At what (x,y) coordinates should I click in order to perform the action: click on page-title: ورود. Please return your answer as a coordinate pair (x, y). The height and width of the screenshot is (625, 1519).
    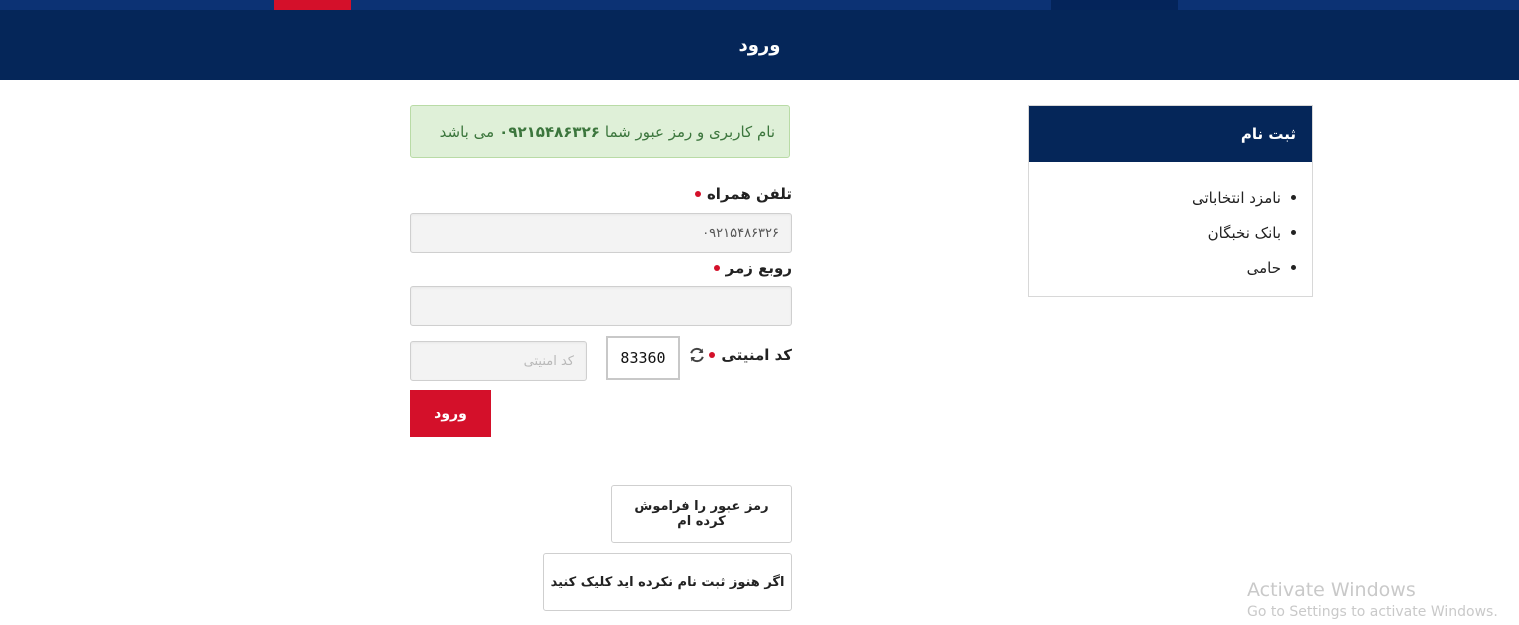
    Looking at the image, I should click on (759, 45).